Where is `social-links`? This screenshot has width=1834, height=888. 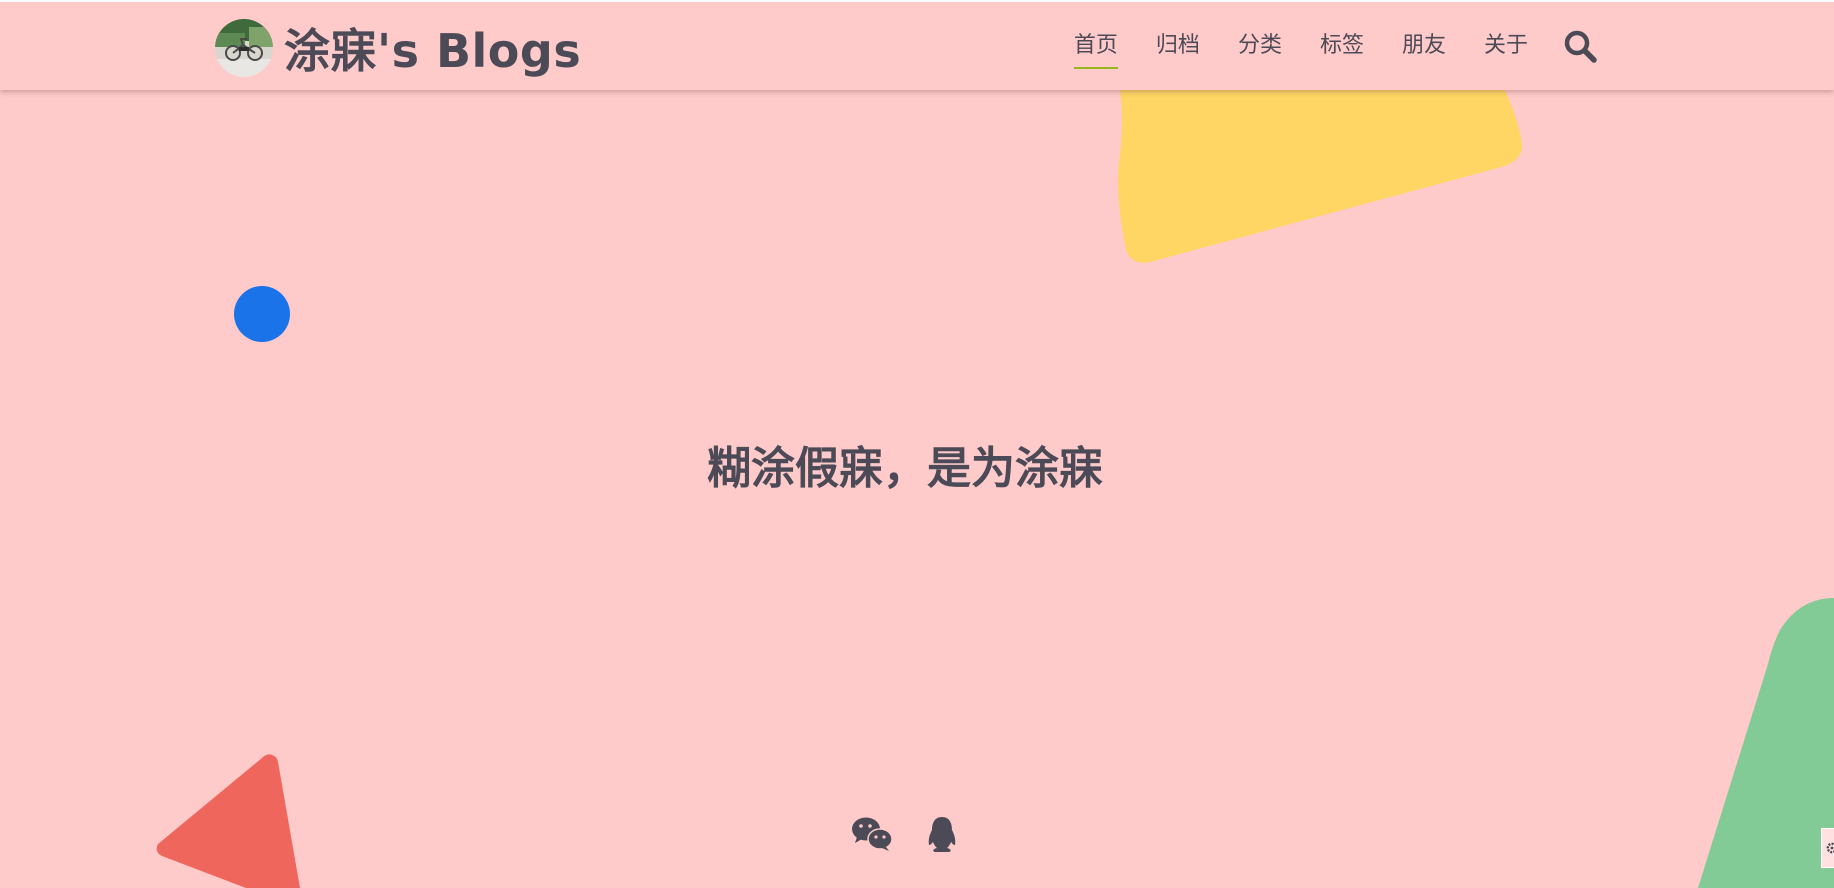 social-links is located at coordinates (907, 834).